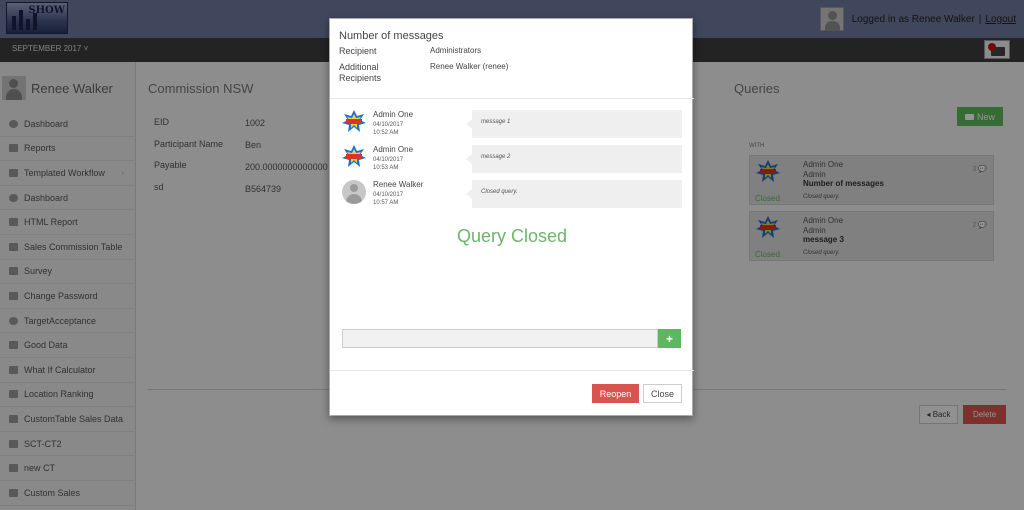  Describe the element at coordinates (512, 370) in the screenshot. I see `dialog-footer-divider` at that location.